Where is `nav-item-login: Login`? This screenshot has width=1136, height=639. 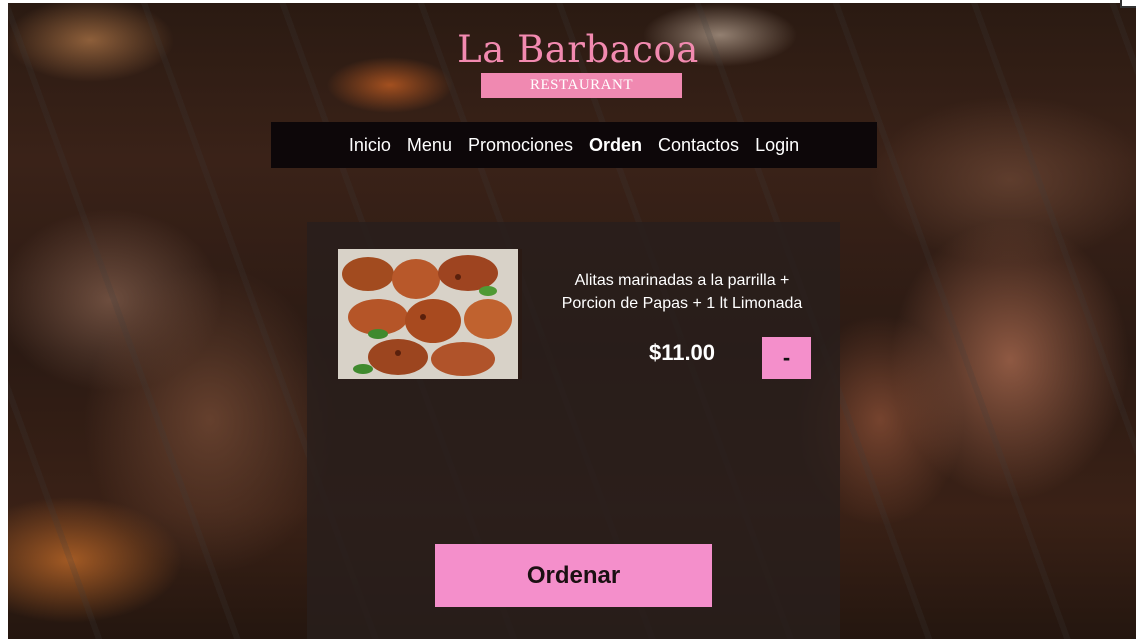
nav-item-login: Login is located at coordinates (777, 145).